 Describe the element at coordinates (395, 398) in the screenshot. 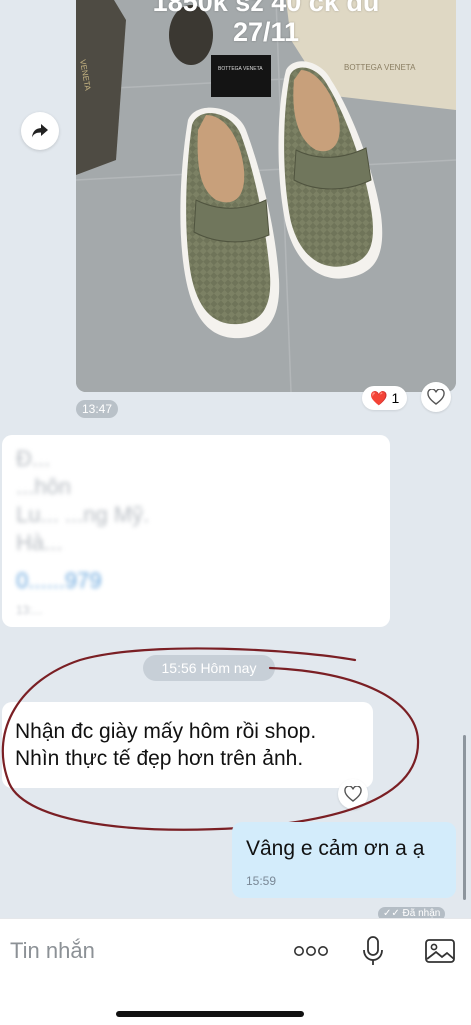

I see `reaction-count: 1` at that location.